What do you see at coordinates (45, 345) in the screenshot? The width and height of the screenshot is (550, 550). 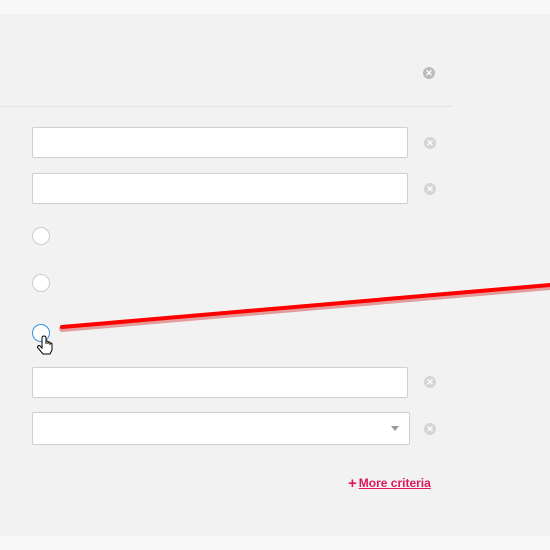 I see `hand-cursor-icon` at bounding box center [45, 345].